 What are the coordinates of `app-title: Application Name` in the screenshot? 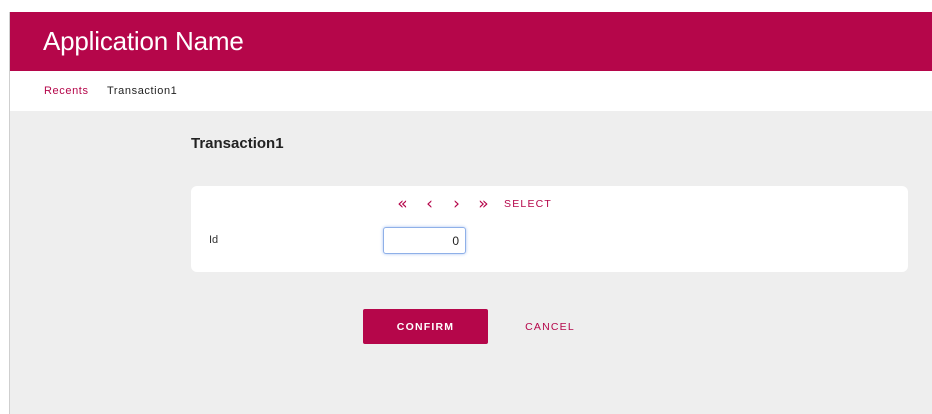 It's located at (143, 41).